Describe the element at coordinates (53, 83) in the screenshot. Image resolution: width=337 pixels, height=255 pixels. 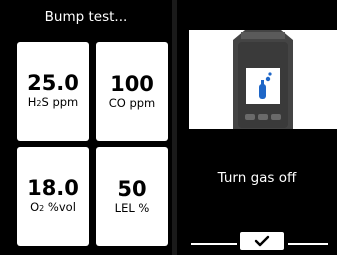
I see `reading-value: 25.0` at that location.